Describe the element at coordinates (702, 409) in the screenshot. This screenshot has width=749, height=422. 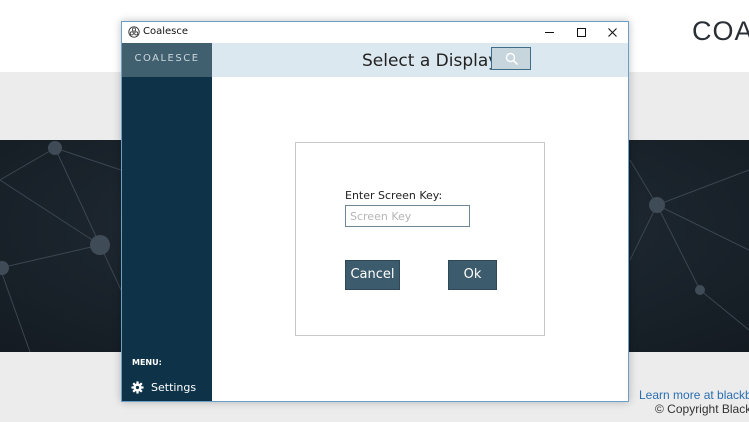
I see `copyright-text: © Copyright Black` at that location.